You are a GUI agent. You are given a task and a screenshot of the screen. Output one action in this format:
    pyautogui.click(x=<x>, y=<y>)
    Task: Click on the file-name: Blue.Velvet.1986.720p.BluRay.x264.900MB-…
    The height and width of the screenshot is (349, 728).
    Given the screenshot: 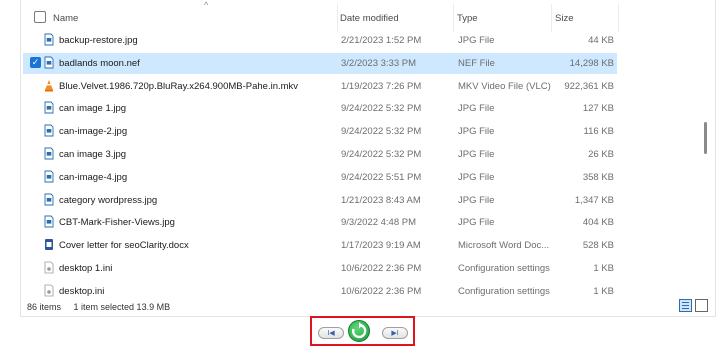 What is the action you would take?
    pyautogui.click(x=179, y=86)
    